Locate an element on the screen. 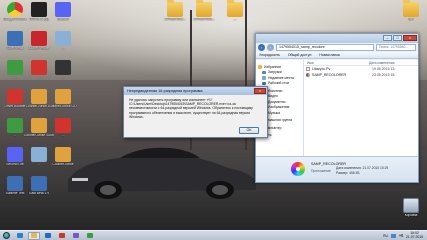 This screenshot has height=240, width=427. desktop-shortcut: Adobe Reader is located at coordinates (39, 44).